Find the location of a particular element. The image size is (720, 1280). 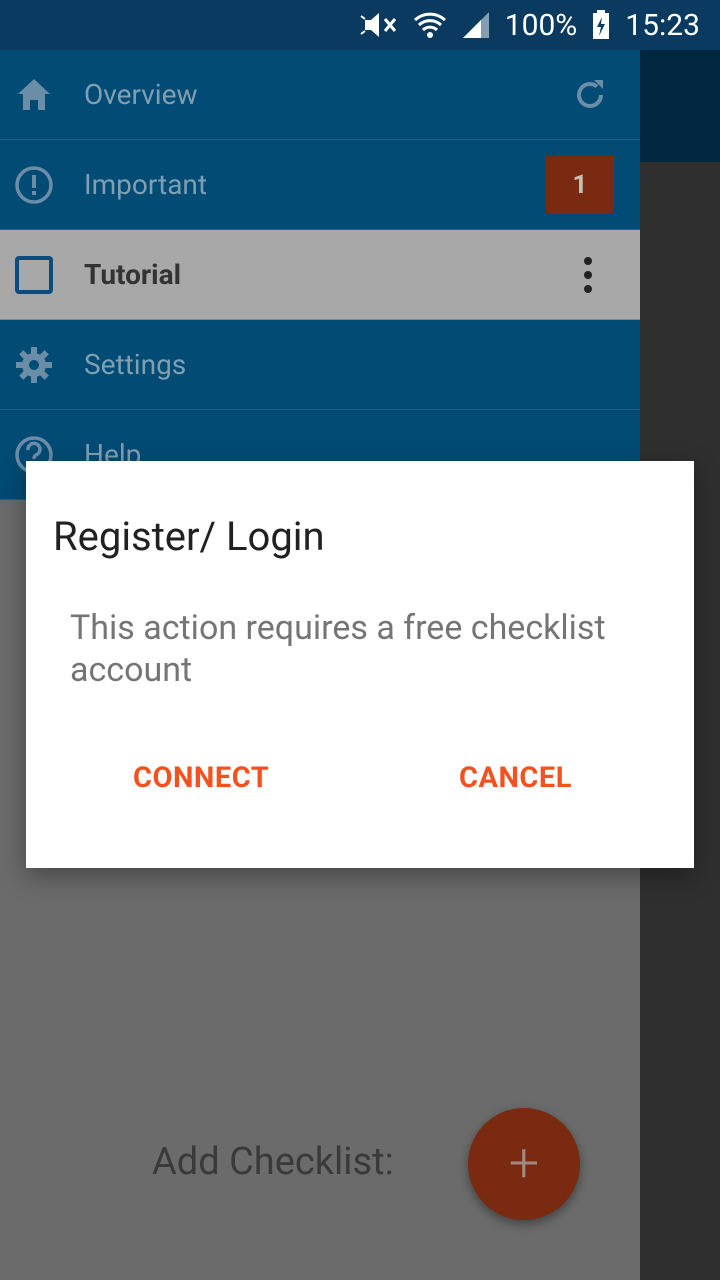

more-vert-icon is located at coordinates (588, 275).